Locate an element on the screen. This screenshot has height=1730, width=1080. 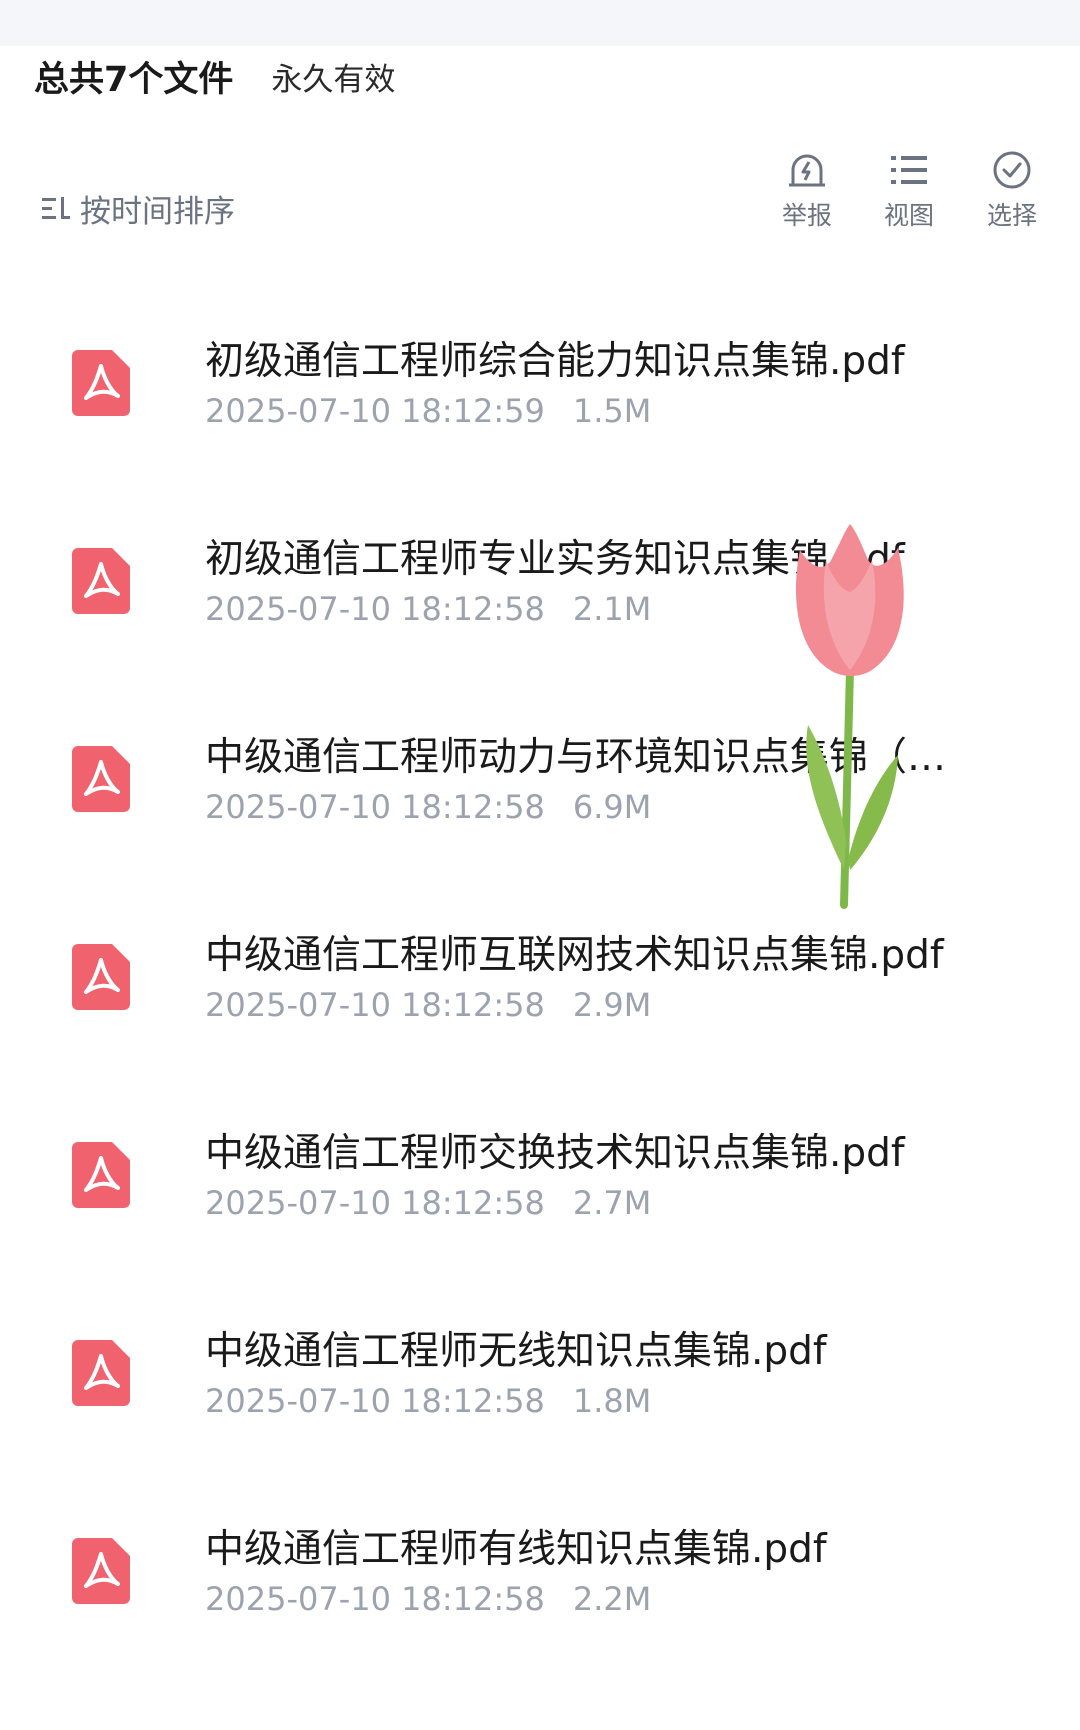
check-circle-icon is located at coordinates (1012, 170).